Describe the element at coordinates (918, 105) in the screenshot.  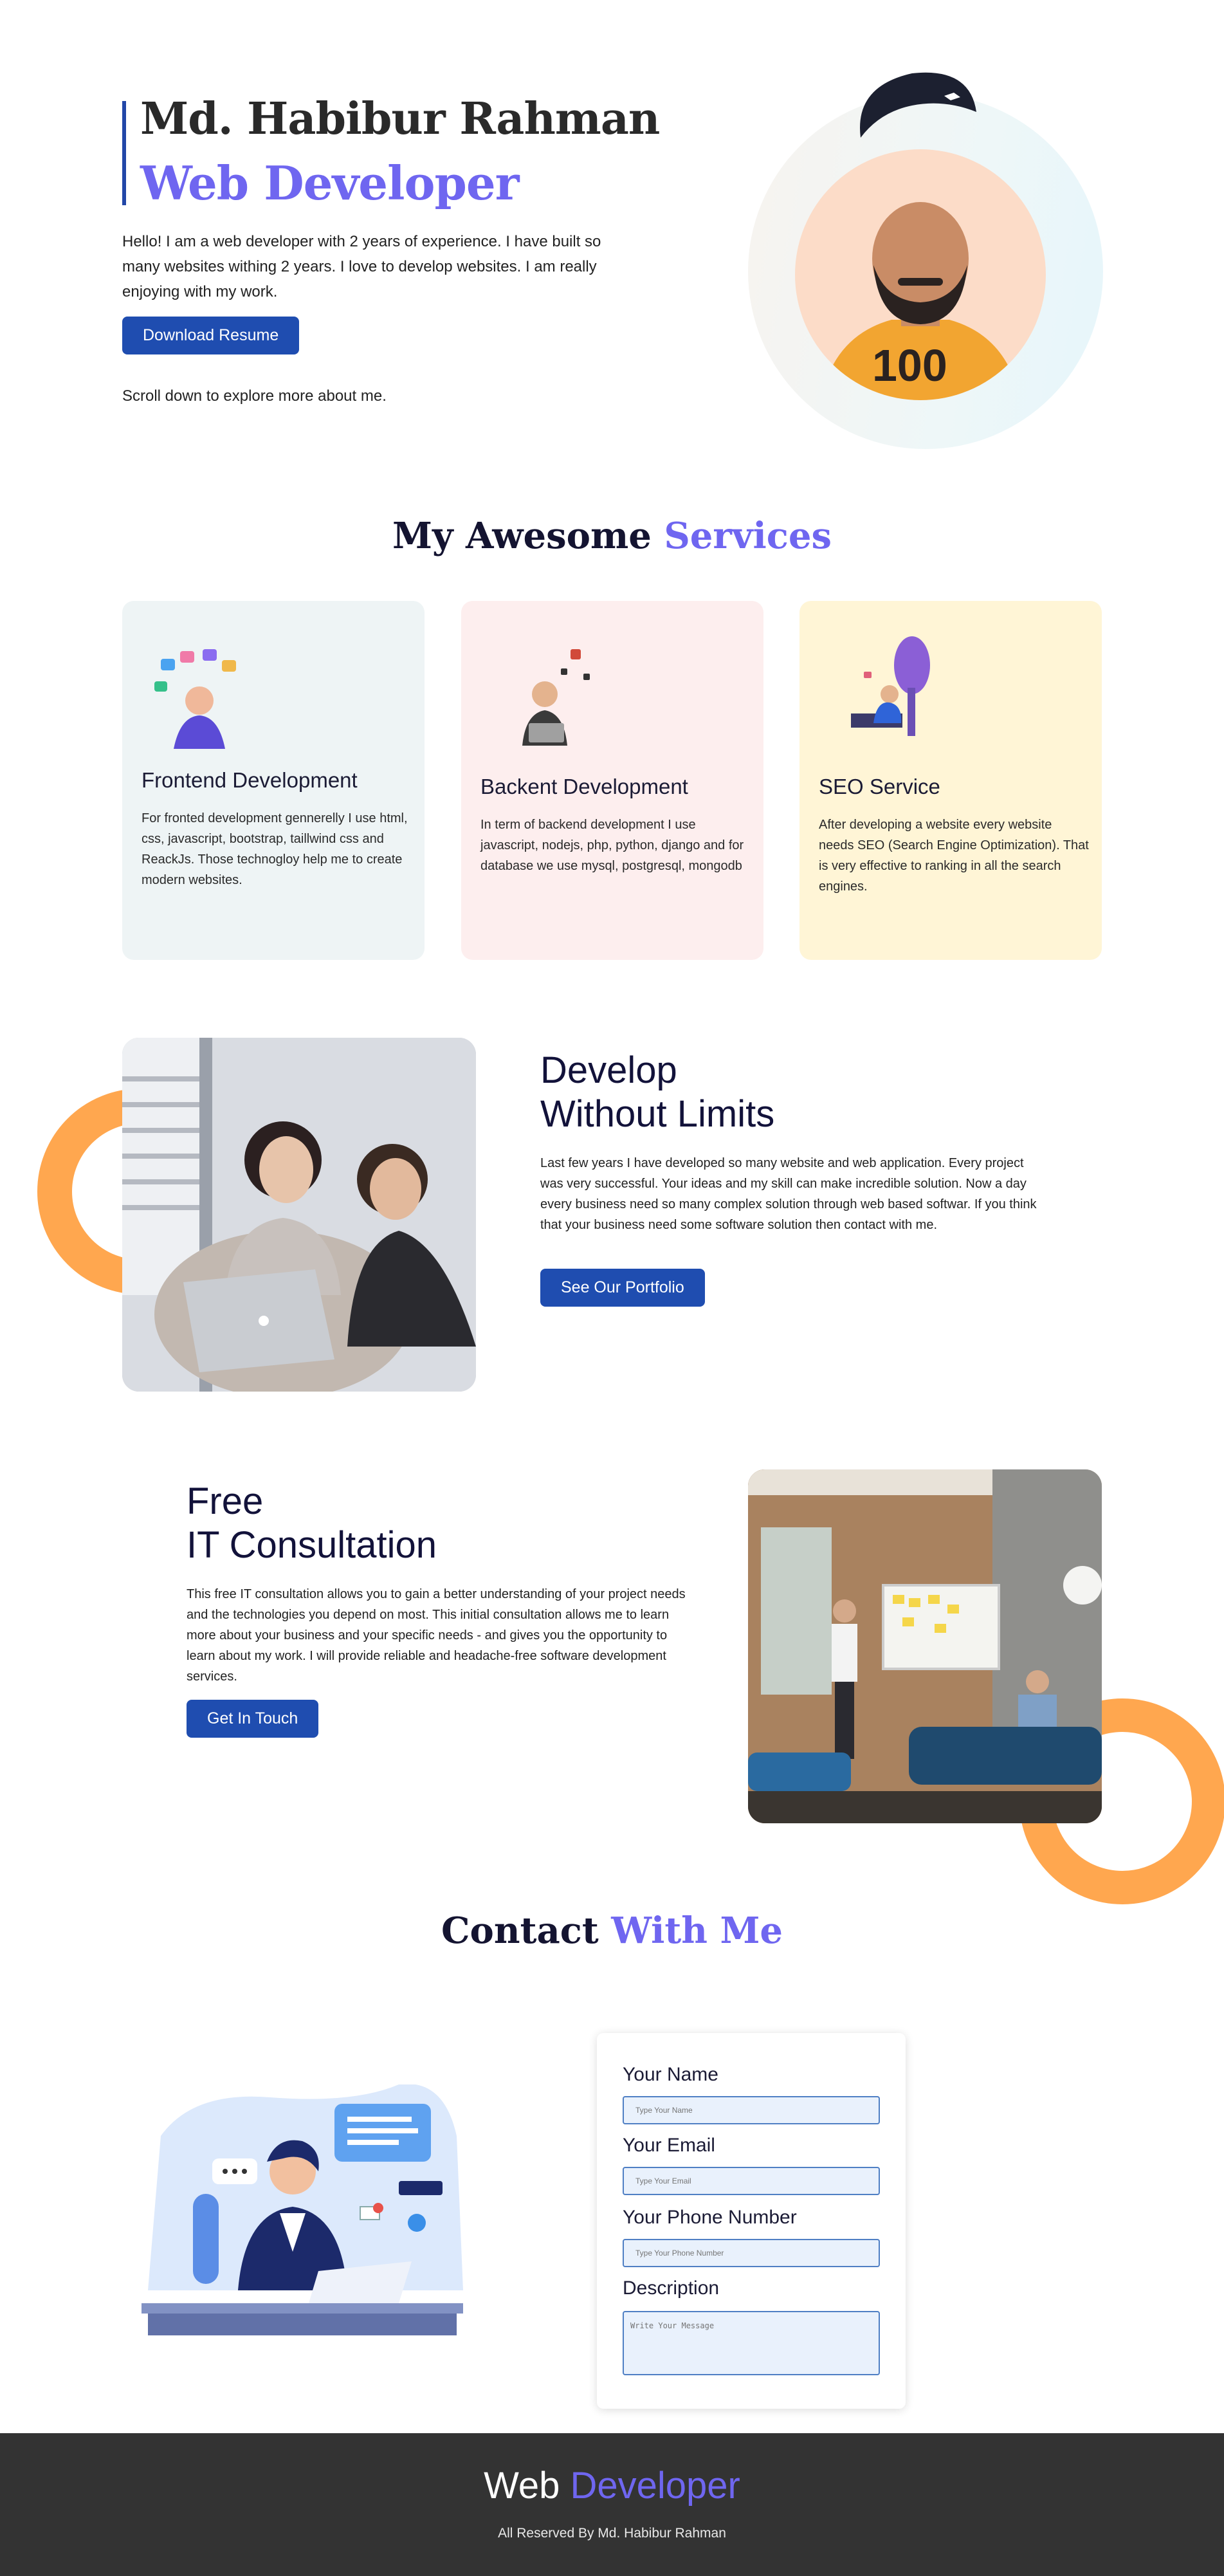
I see `cap-icon` at that location.